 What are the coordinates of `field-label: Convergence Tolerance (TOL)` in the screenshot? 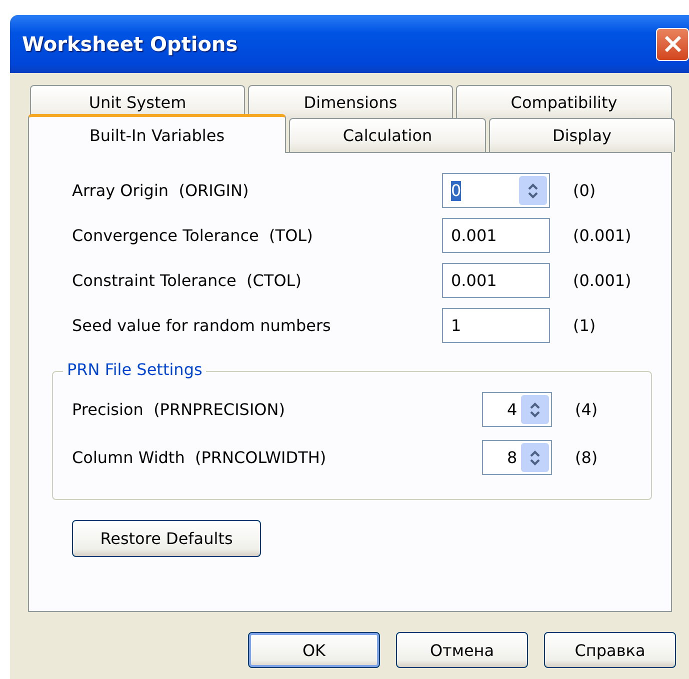 It's located at (193, 235).